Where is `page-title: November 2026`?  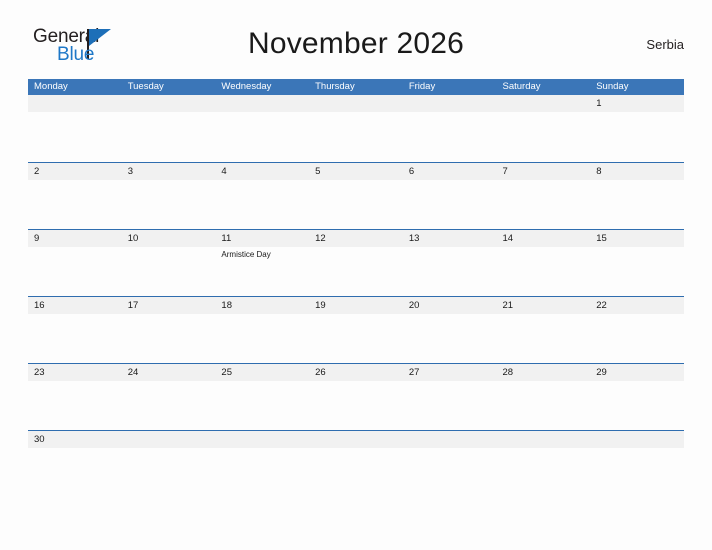 page-title: November 2026 is located at coordinates (356, 43).